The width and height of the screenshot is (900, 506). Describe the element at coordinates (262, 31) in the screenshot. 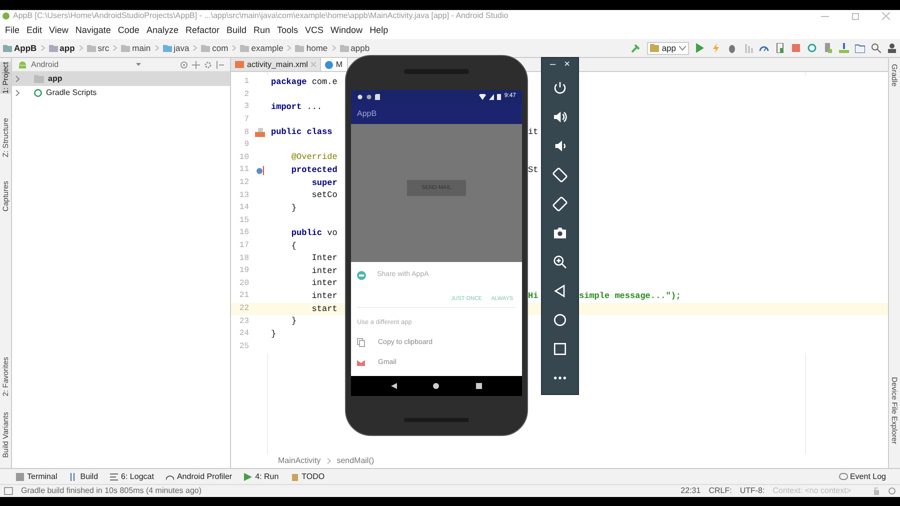

I see `menu-item: Run` at that location.